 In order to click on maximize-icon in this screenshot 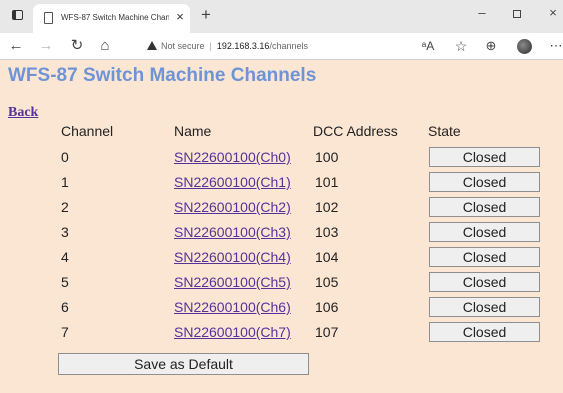, I will do `click(517, 13)`.